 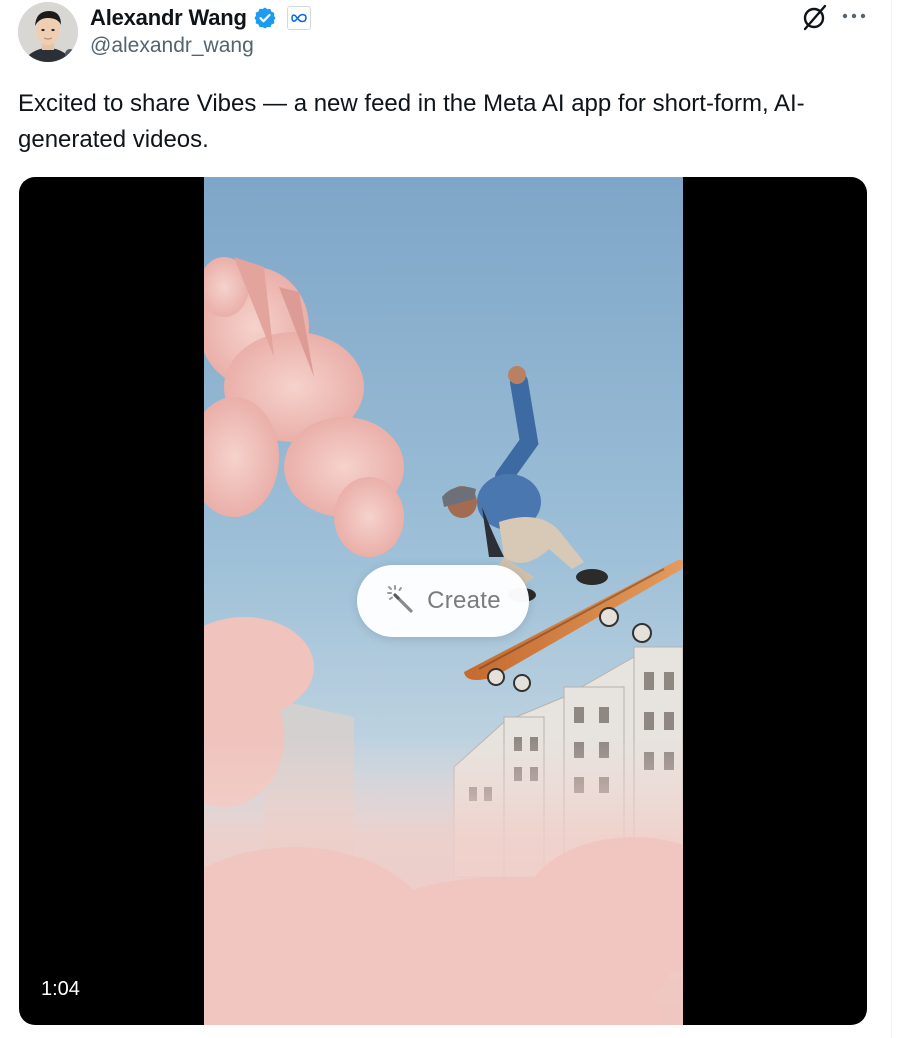 I want to click on avatar, so click(x=48, y=32).